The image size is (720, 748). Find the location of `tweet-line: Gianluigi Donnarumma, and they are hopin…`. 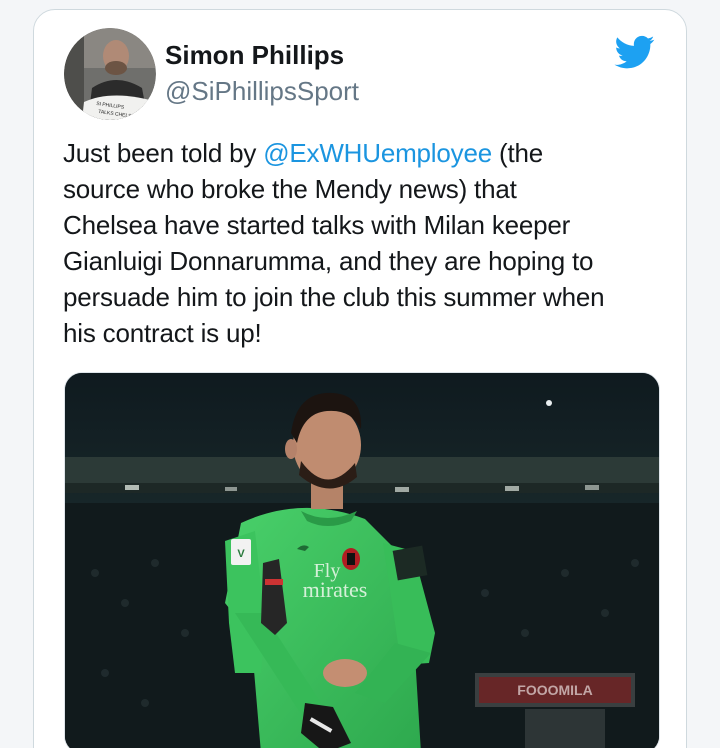

tweet-line: Gianluigi Donnarumma, and they are hopin… is located at coordinates (328, 261).